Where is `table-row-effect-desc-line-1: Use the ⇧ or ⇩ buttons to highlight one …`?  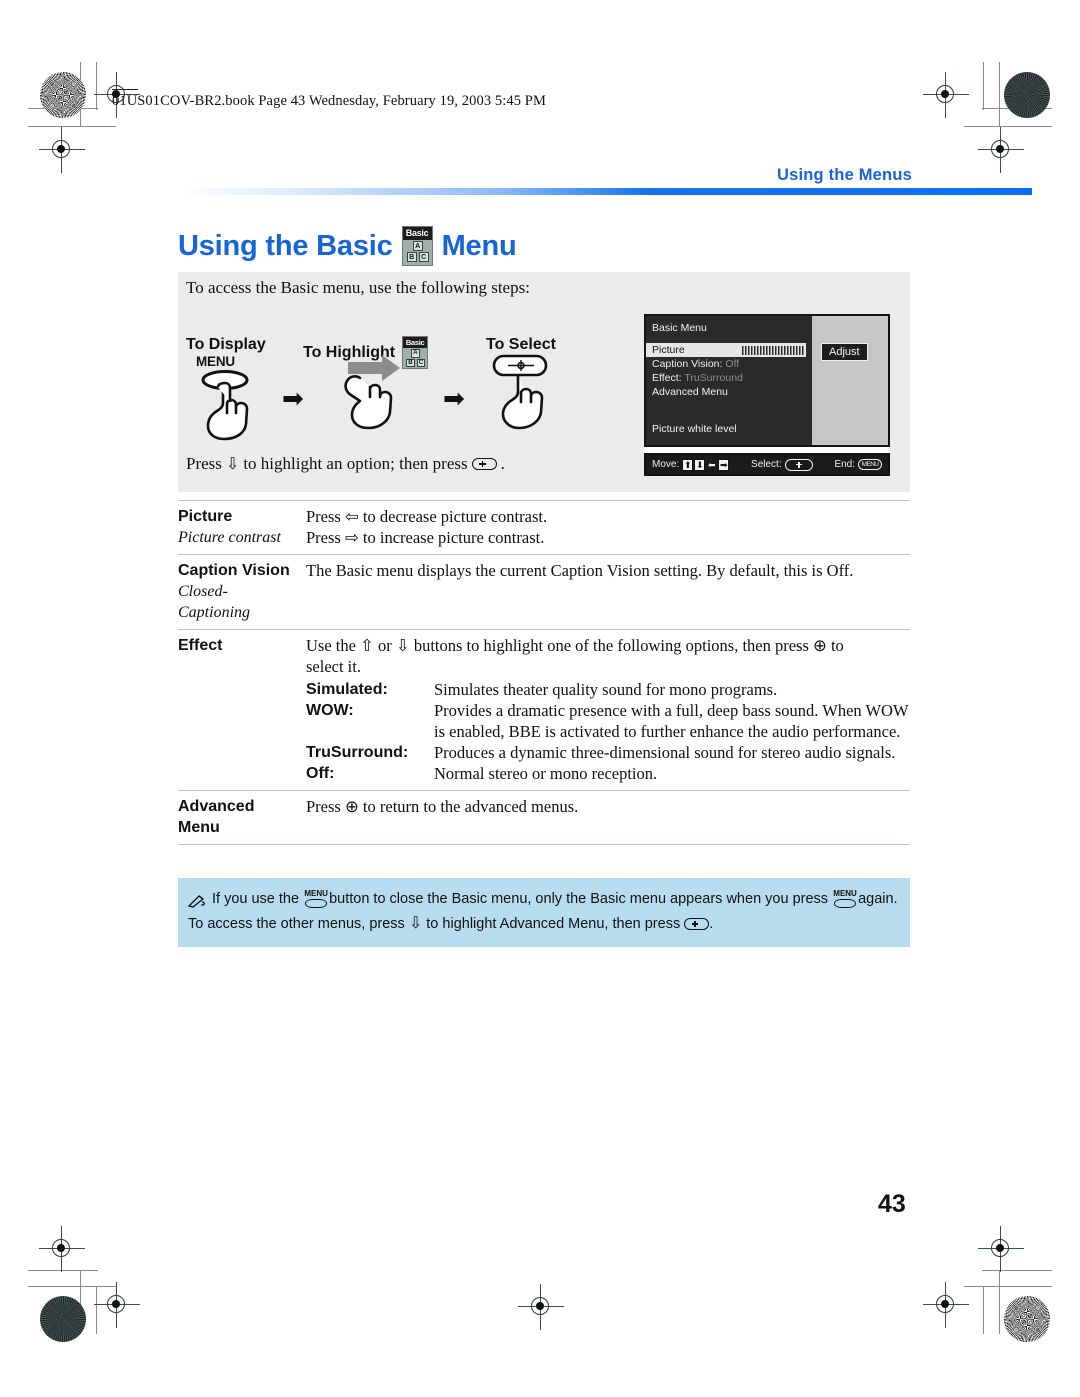
table-row-effect-desc-line-1: Use the ⇧ or ⇩ buttons to highlight one … is located at coordinates (575, 645).